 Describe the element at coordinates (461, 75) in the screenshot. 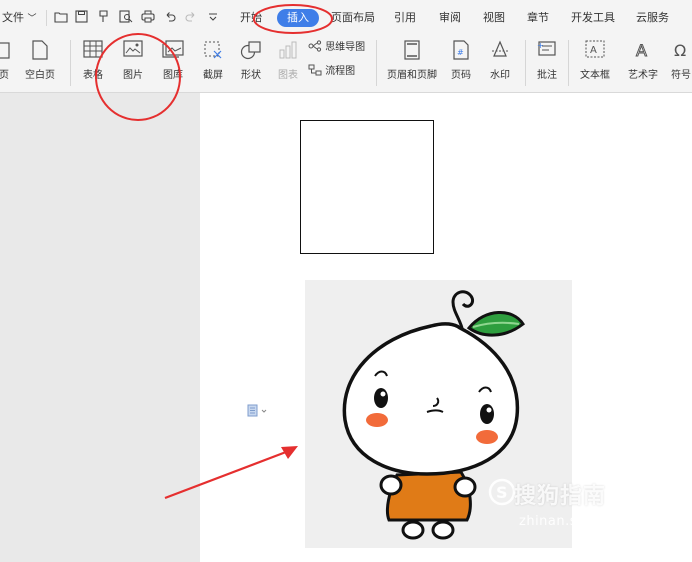

I see `page-number-label: 页码` at that location.